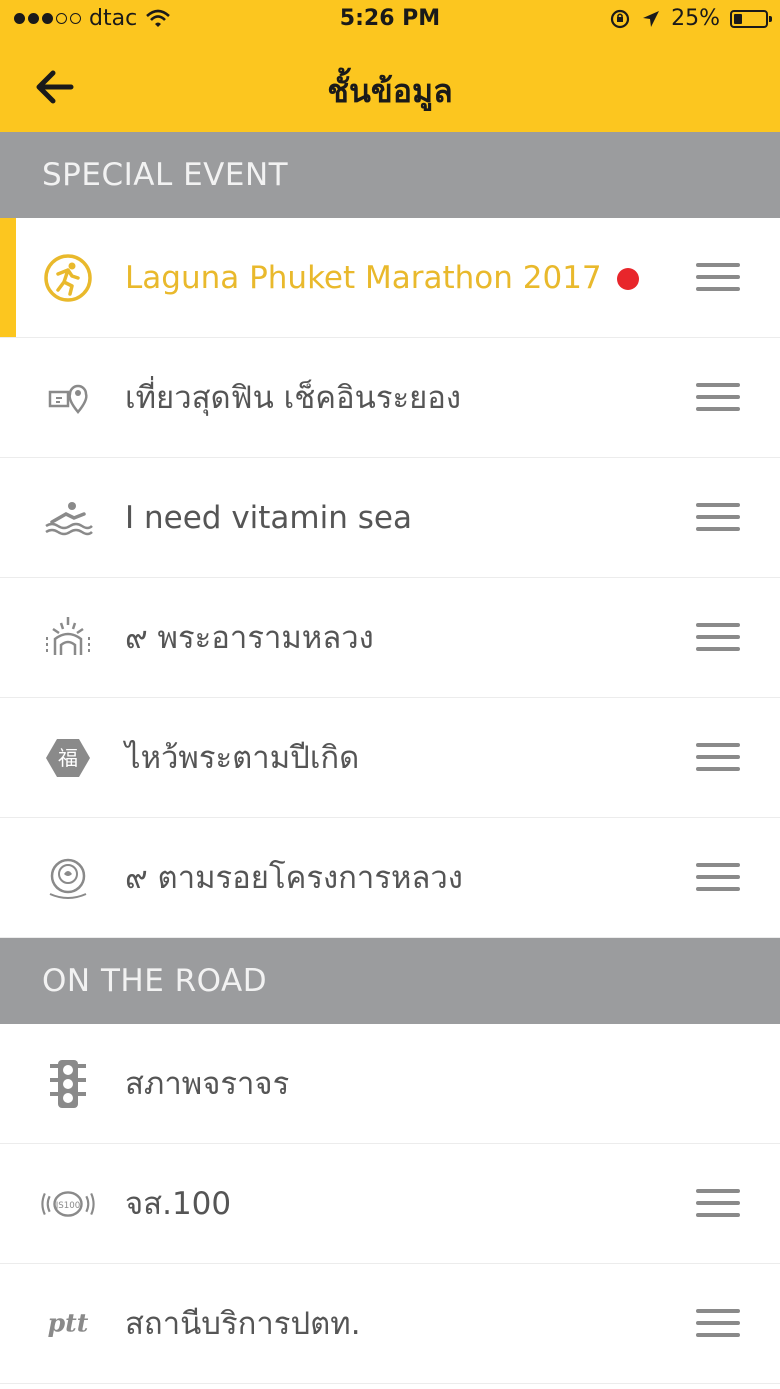 Image resolution: width=780 pixels, height=1389 pixels. I want to click on section-header: ON THE ROAD, so click(390, 981).